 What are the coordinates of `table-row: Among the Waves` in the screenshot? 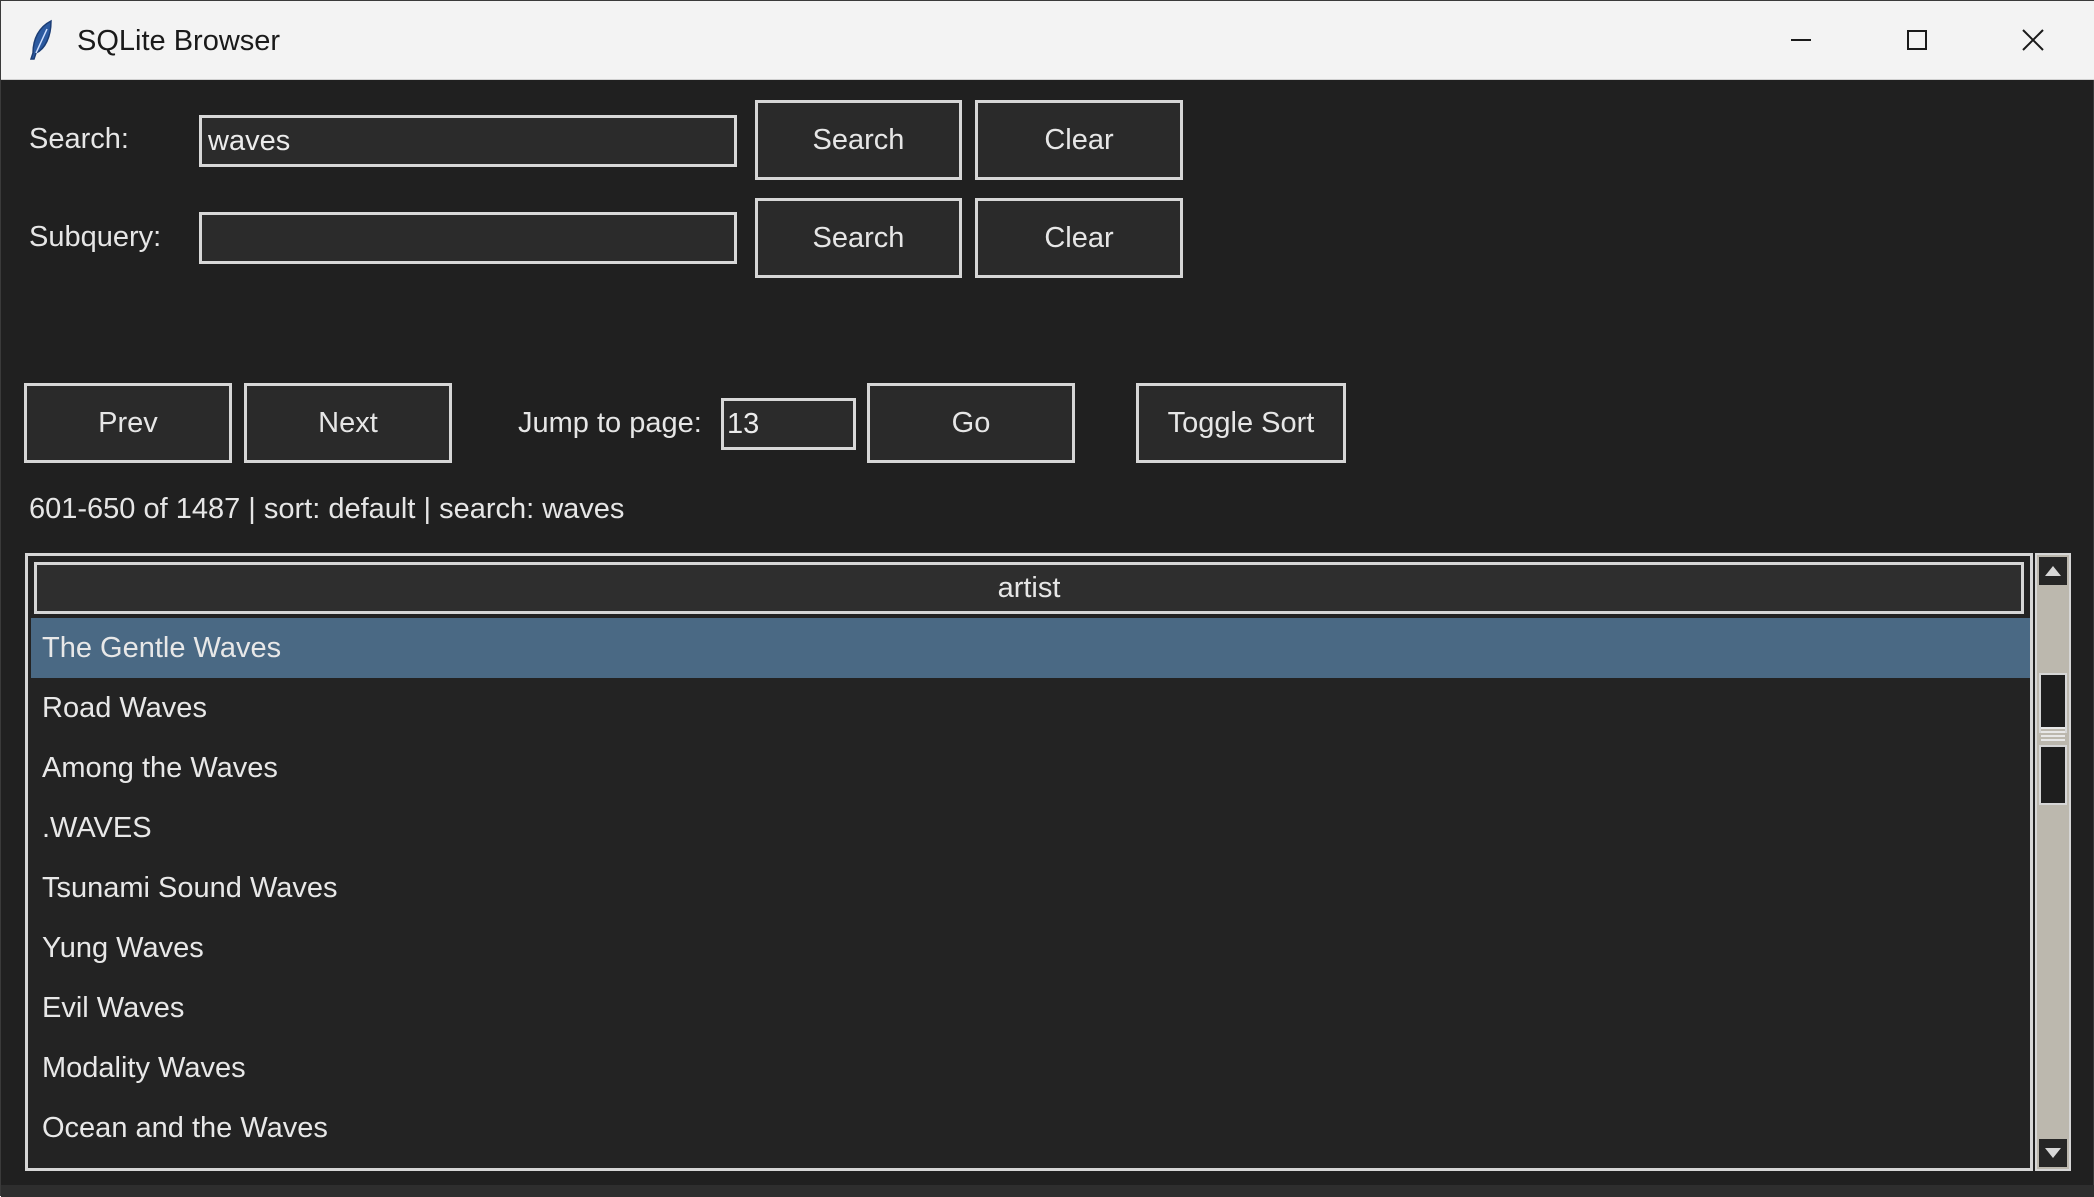 It's located at (1030, 768).